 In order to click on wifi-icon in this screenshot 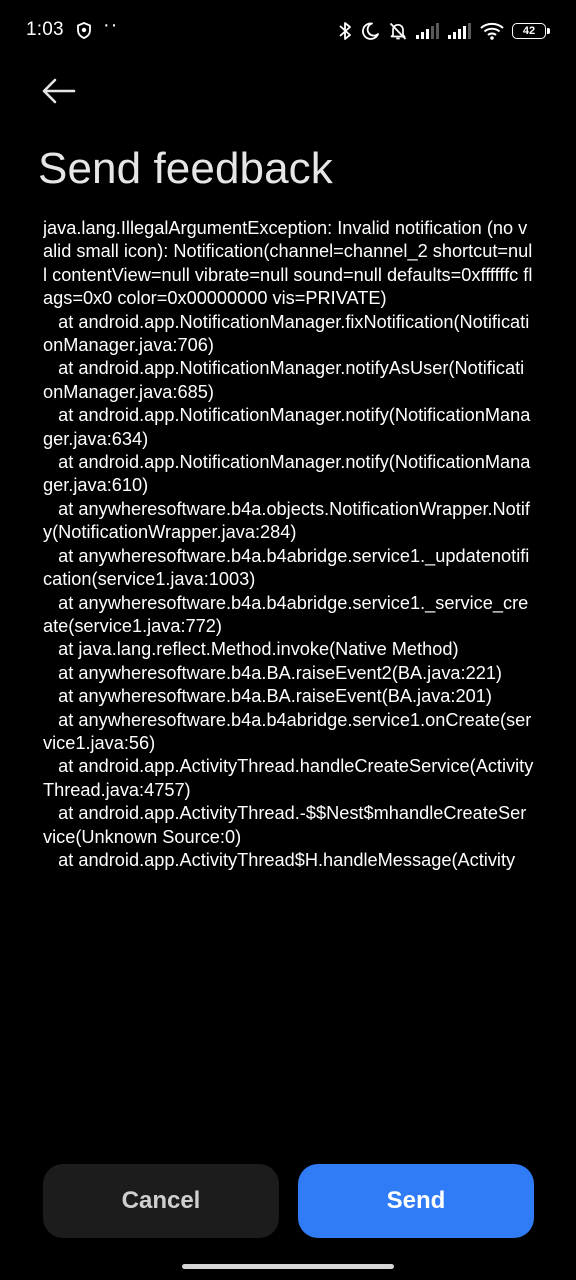, I will do `click(492, 31)`.